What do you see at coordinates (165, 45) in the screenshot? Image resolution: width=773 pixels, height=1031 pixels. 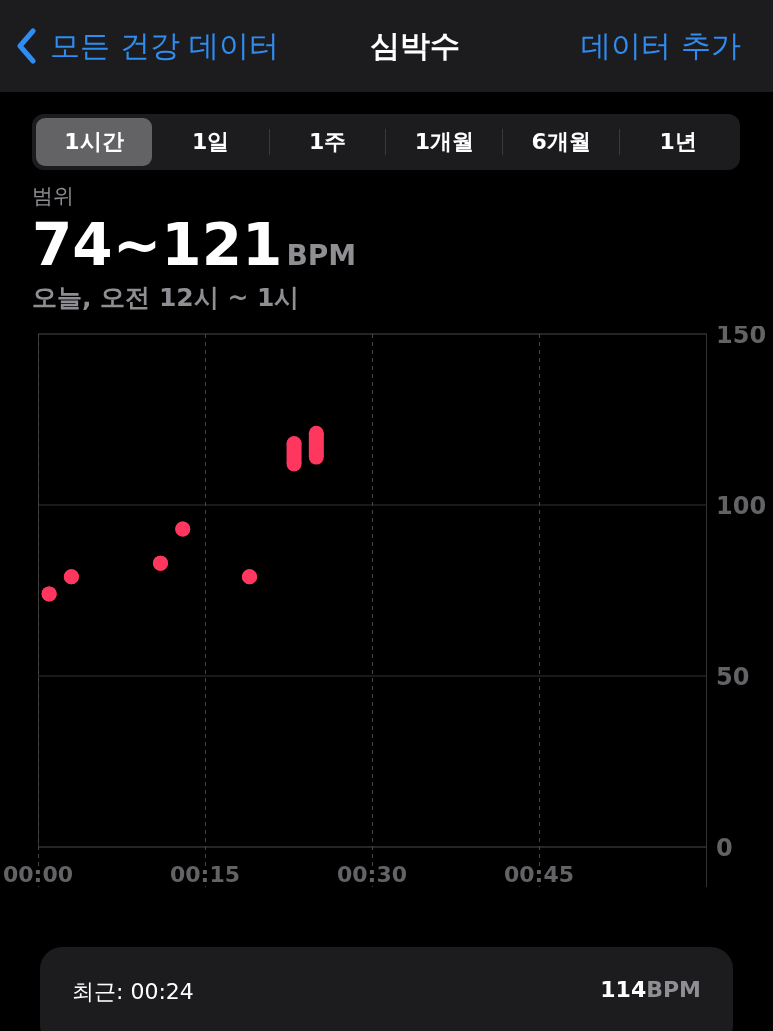 I see `back-label: 모든 건강 데이터` at bounding box center [165, 45].